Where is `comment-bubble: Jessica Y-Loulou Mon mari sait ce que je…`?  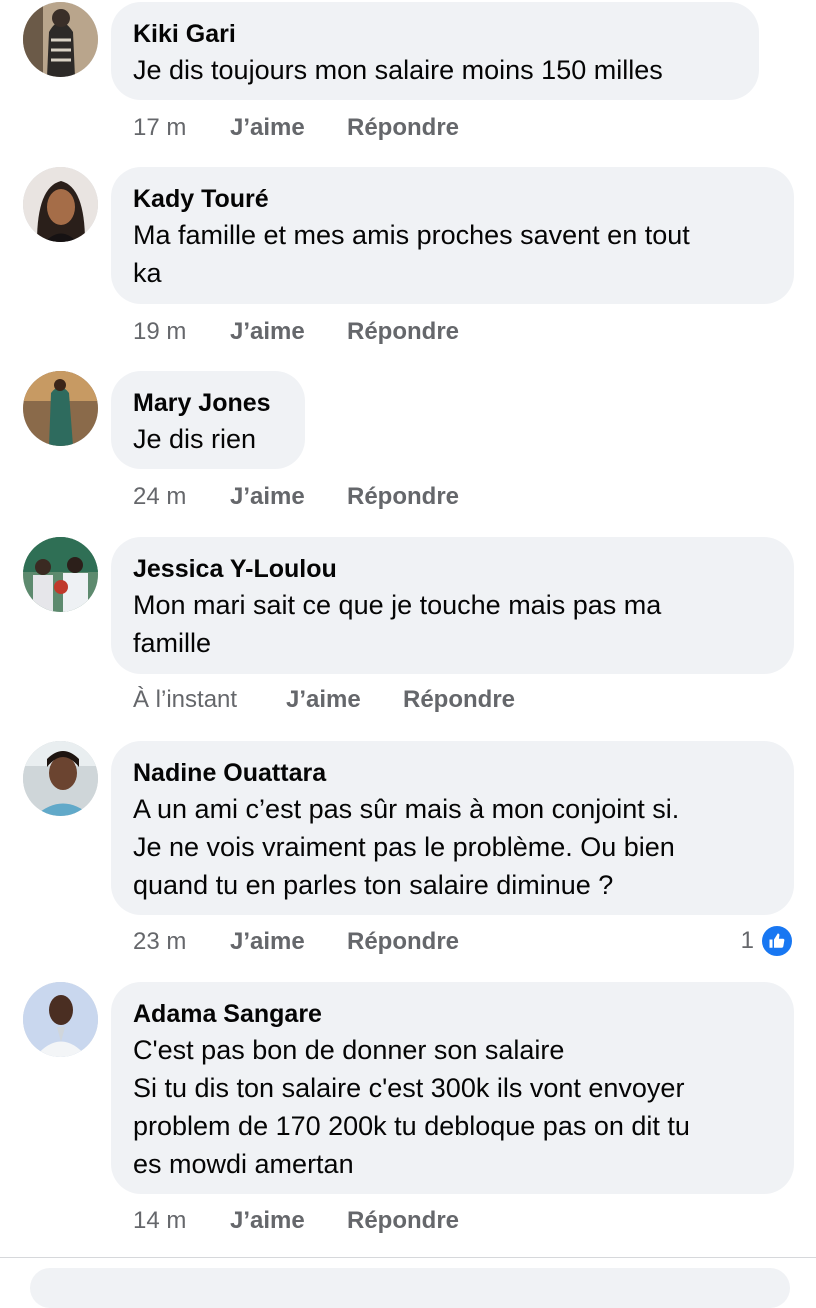
comment-bubble: Jessica Y-Loulou Mon mari sait ce que je… is located at coordinates (452, 605).